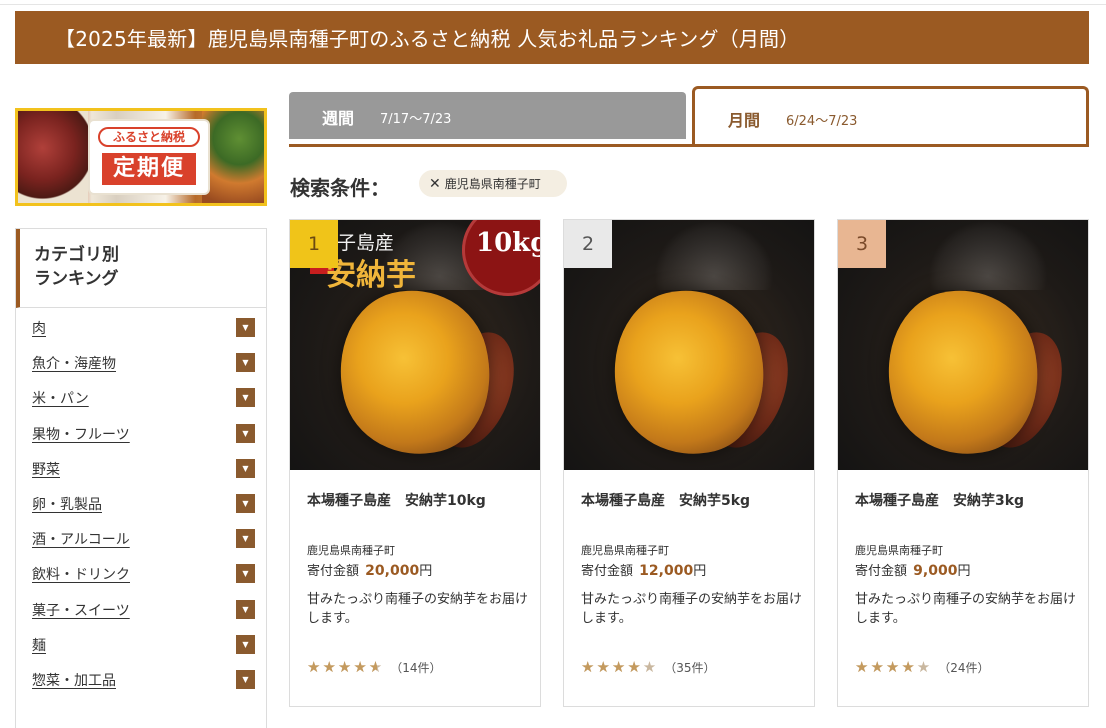 This screenshot has width=1106, height=728. Describe the element at coordinates (744, 120) in the screenshot. I see `tab-monthly-label: 月間` at that location.